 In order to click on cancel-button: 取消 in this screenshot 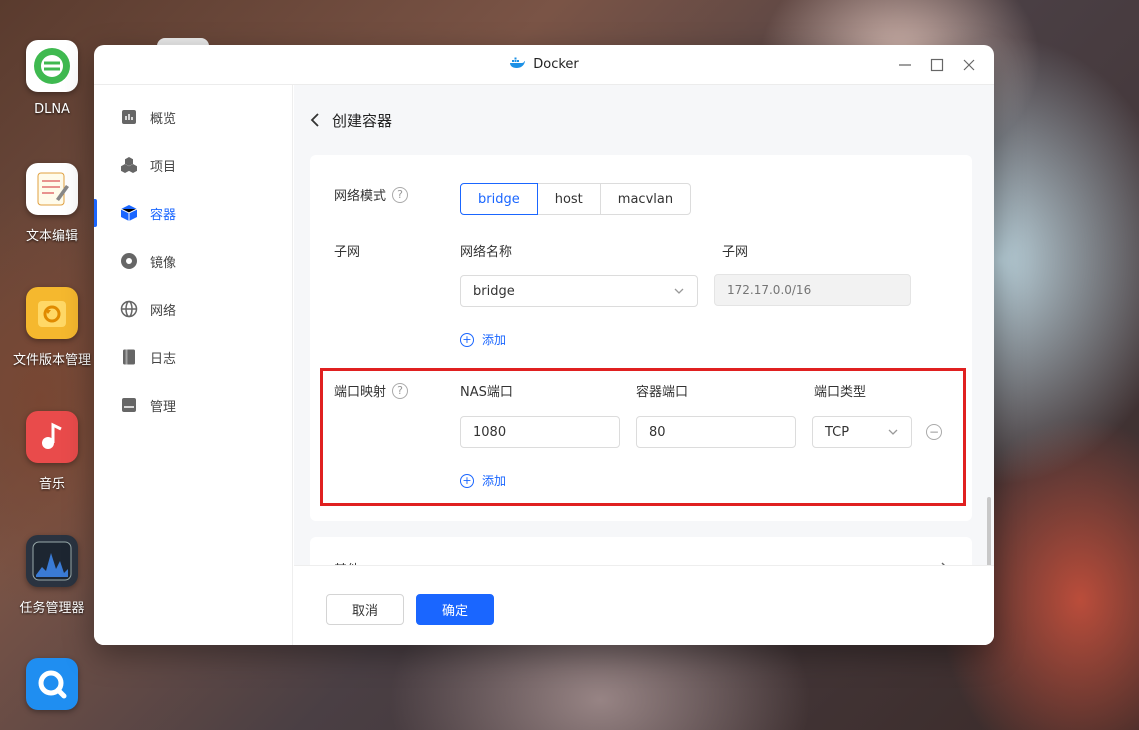, I will do `click(365, 609)`.